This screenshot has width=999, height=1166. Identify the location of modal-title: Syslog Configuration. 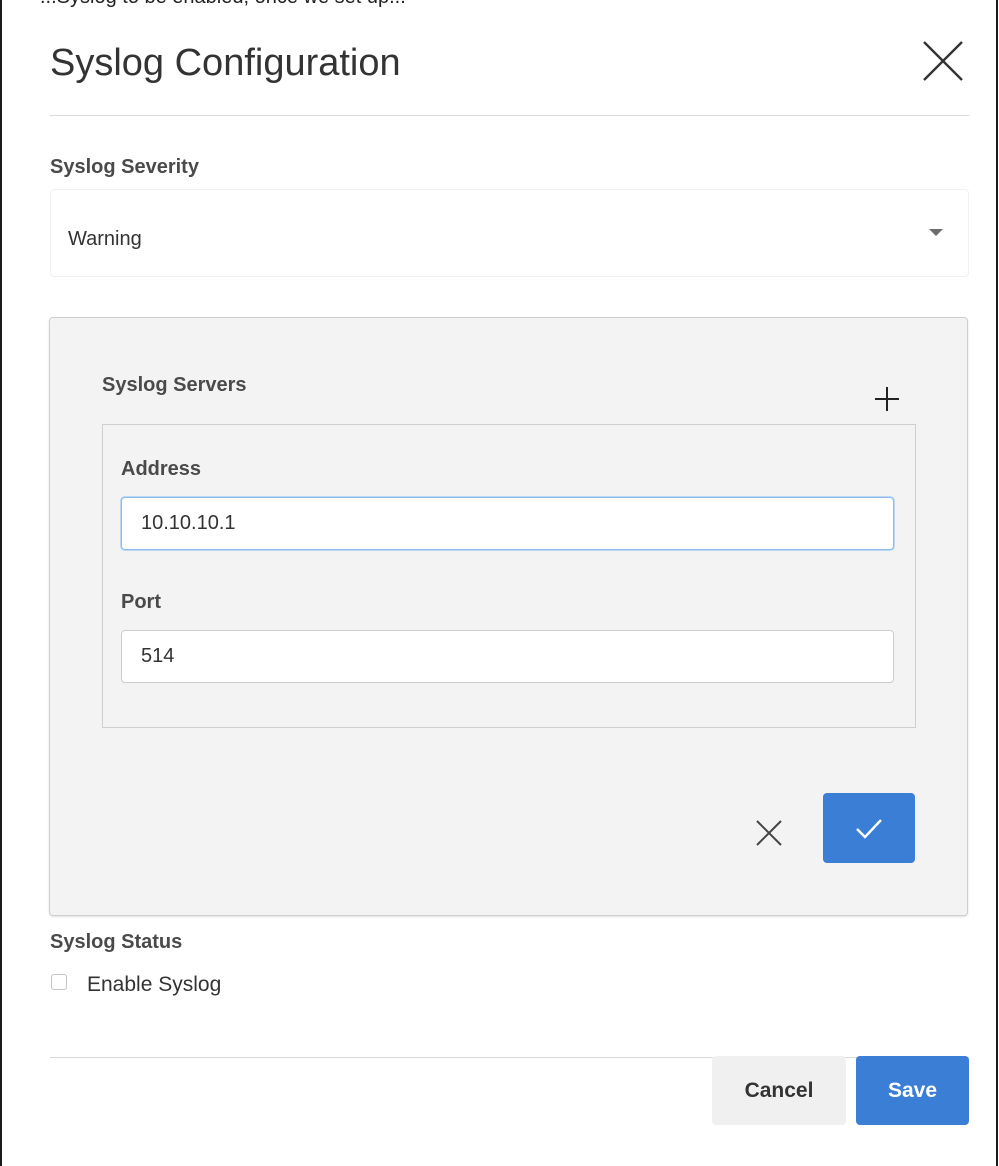
(225, 63).